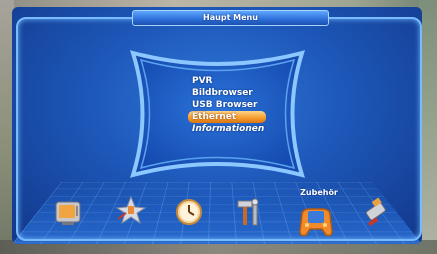  What do you see at coordinates (230, 18) in the screenshot?
I see `page-title: Haupt Menu` at bounding box center [230, 18].